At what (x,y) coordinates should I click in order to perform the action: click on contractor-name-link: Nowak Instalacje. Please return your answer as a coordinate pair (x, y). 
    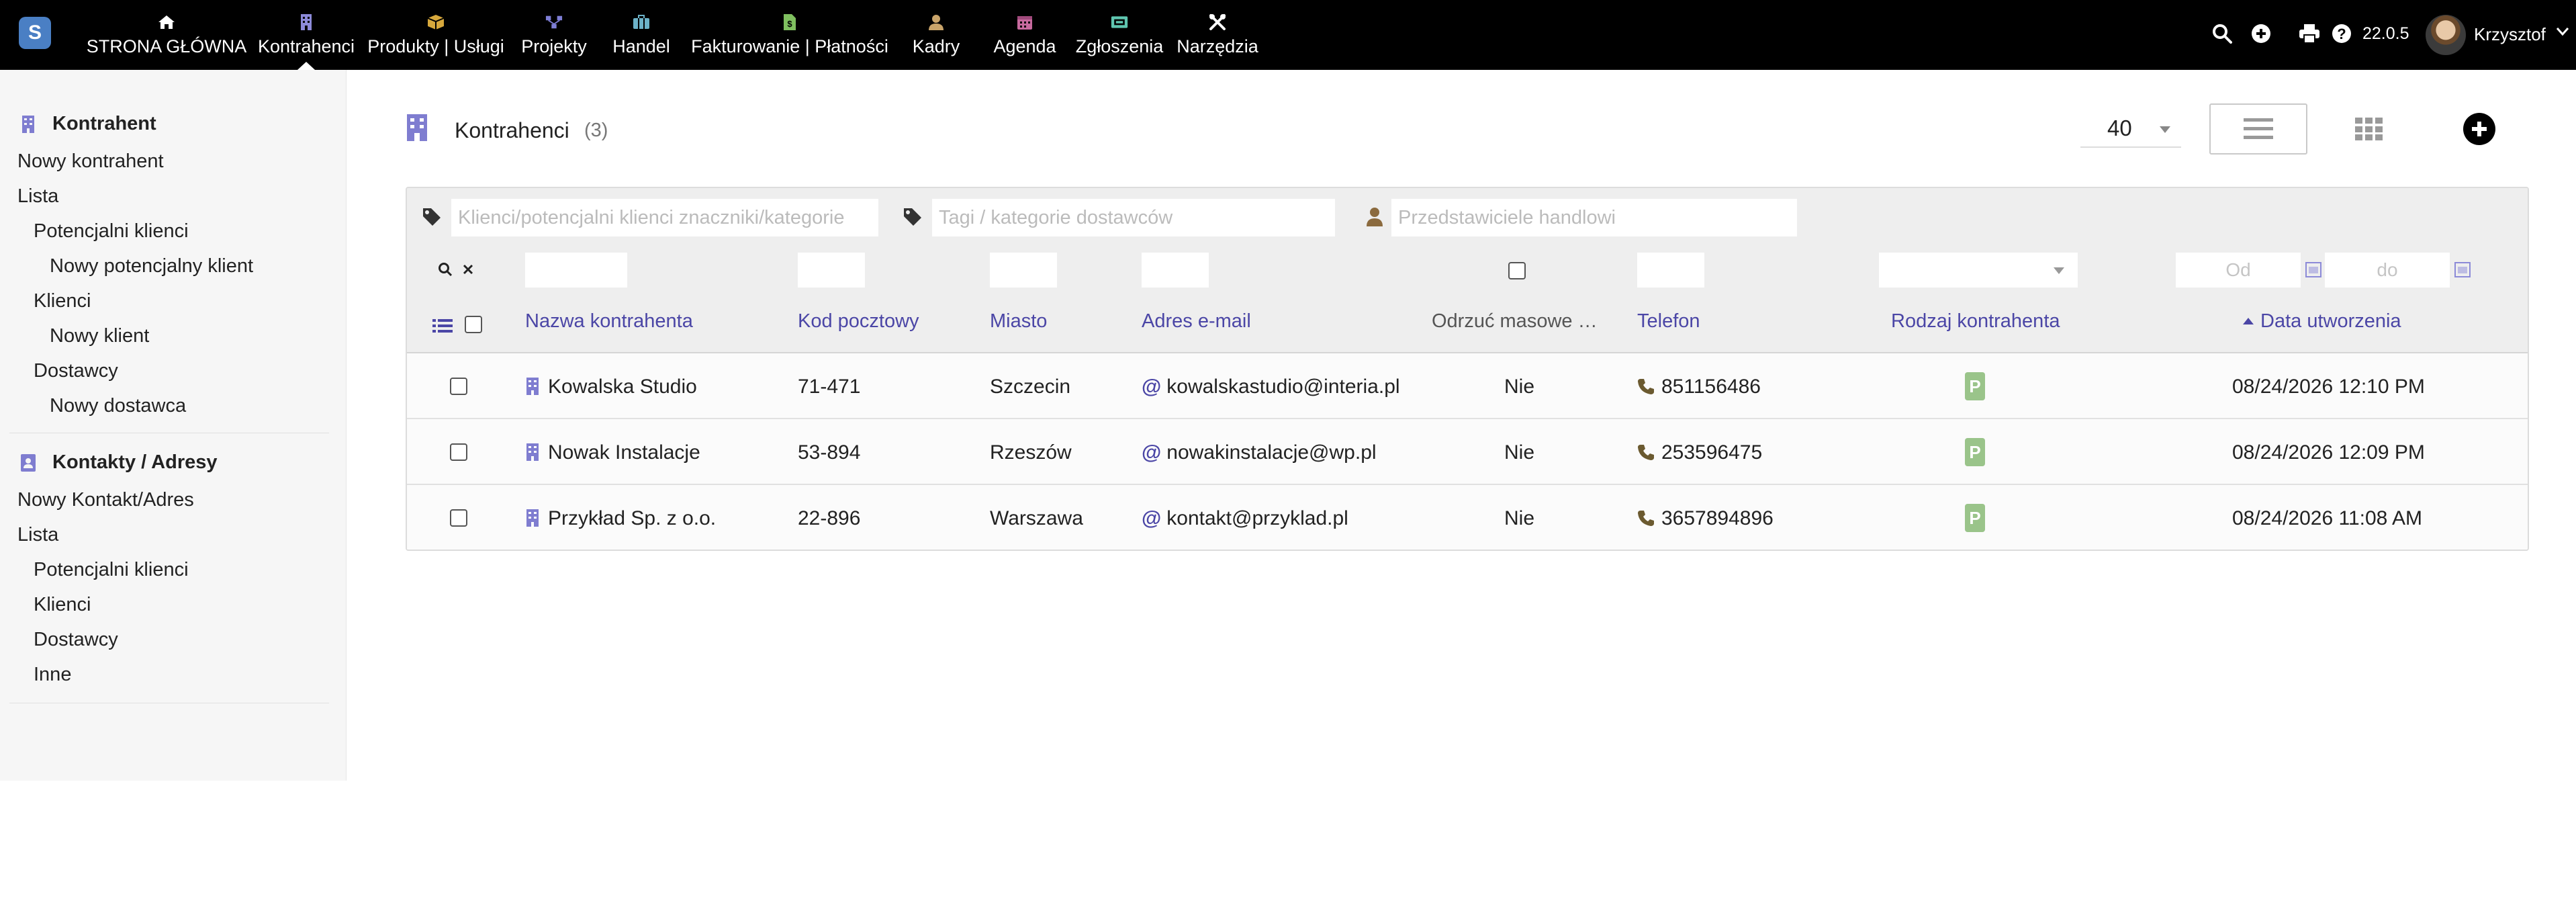
    Looking at the image, I should click on (624, 452).